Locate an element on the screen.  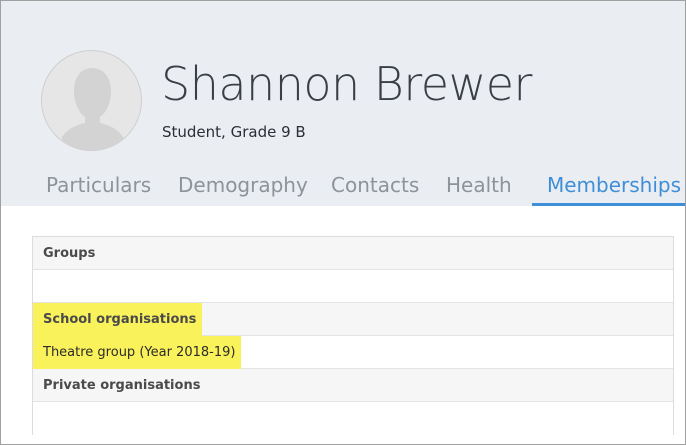
list-item: Theatre group (Year 2018-19) is located at coordinates (353, 352).